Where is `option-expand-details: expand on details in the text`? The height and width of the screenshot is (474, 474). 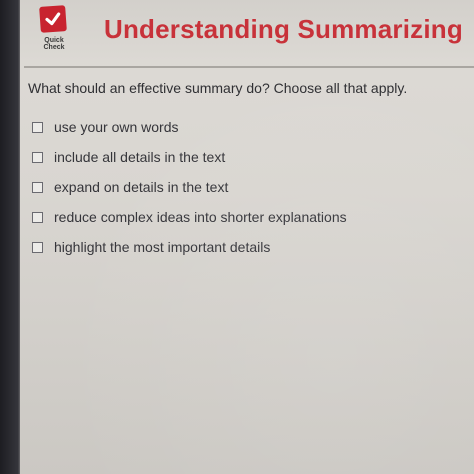
option-expand-details: expand on details in the text is located at coordinates (189, 187).